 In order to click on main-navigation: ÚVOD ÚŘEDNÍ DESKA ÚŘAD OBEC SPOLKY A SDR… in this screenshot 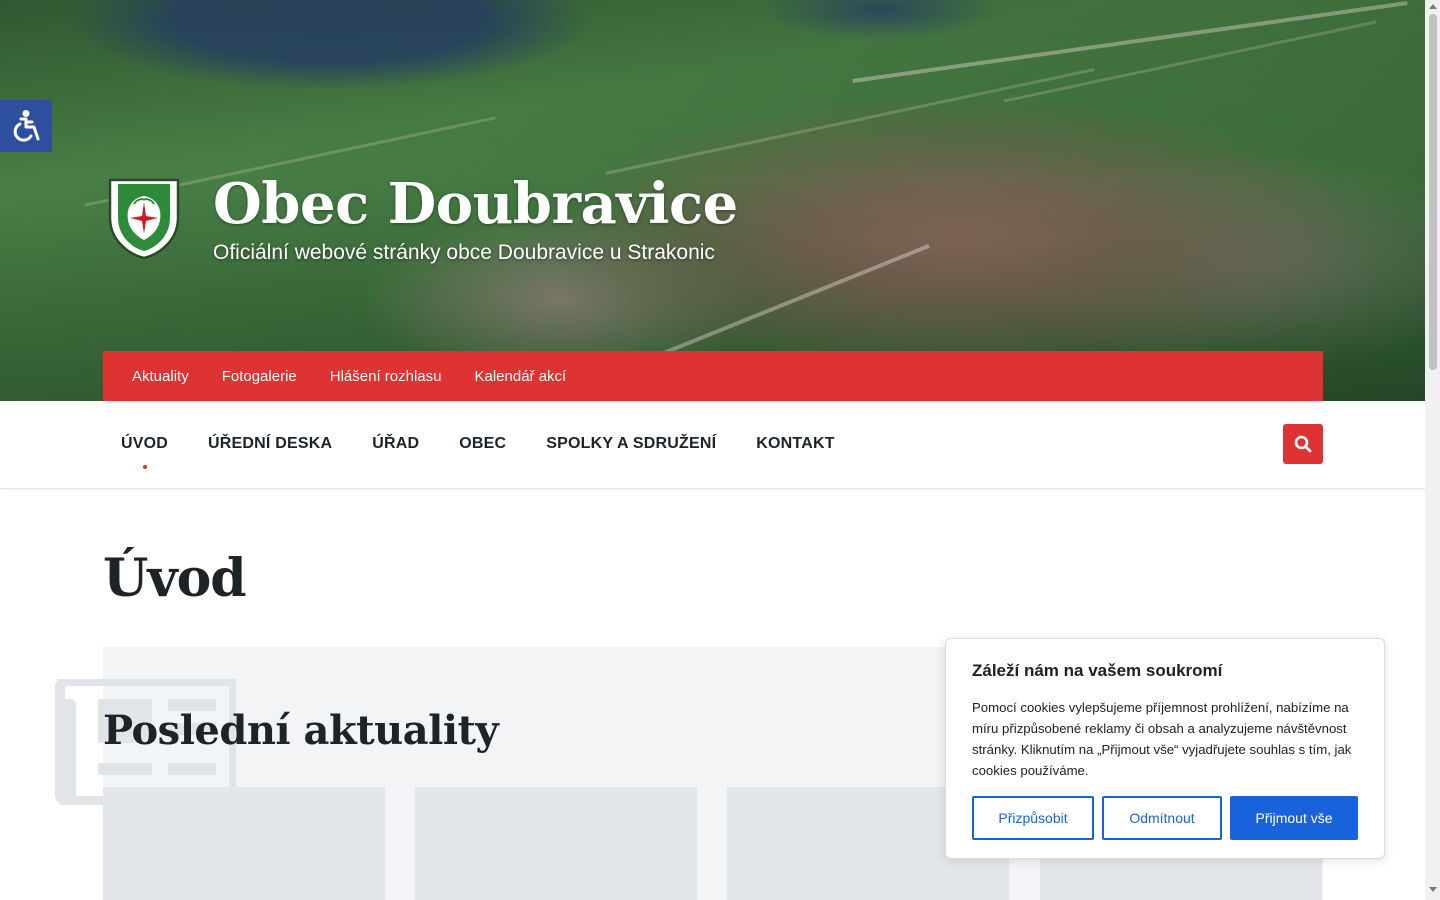, I will do `click(712, 445)`.